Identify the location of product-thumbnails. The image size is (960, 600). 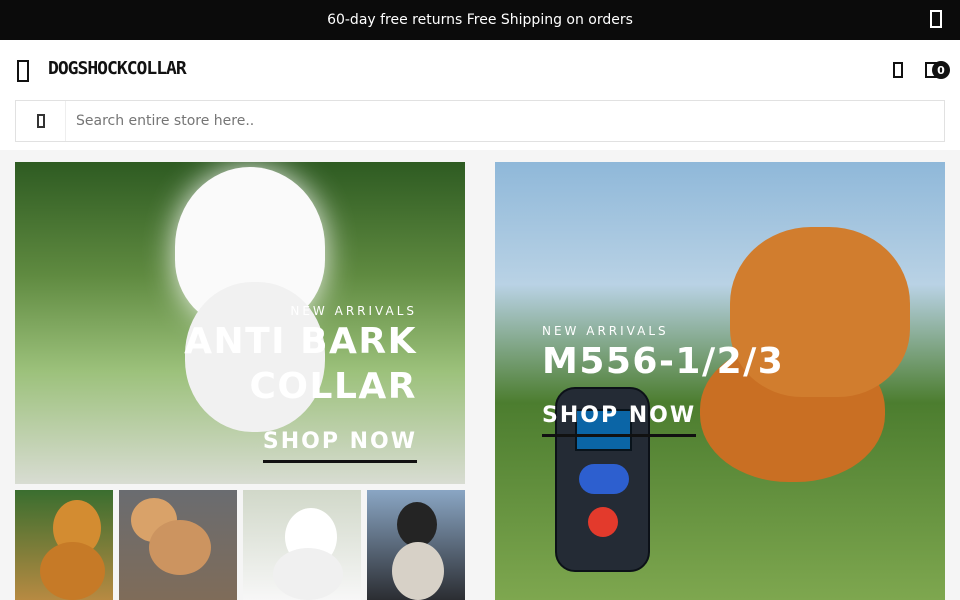
(240, 545).